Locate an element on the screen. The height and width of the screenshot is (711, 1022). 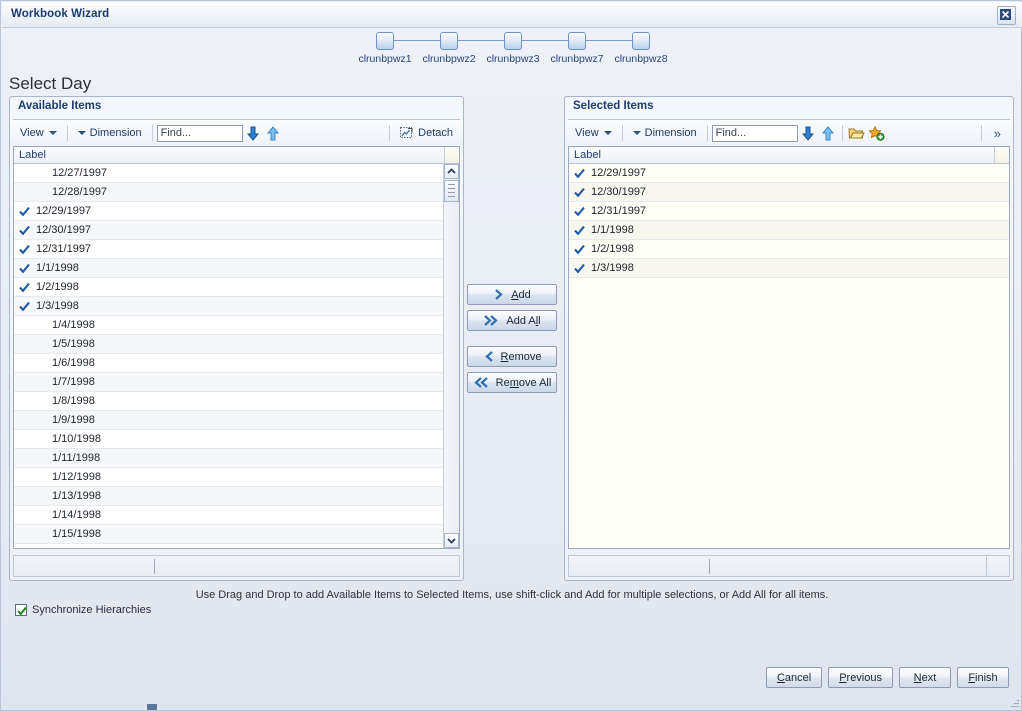
add-all-arrow-icon is located at coordinates (491, 320).